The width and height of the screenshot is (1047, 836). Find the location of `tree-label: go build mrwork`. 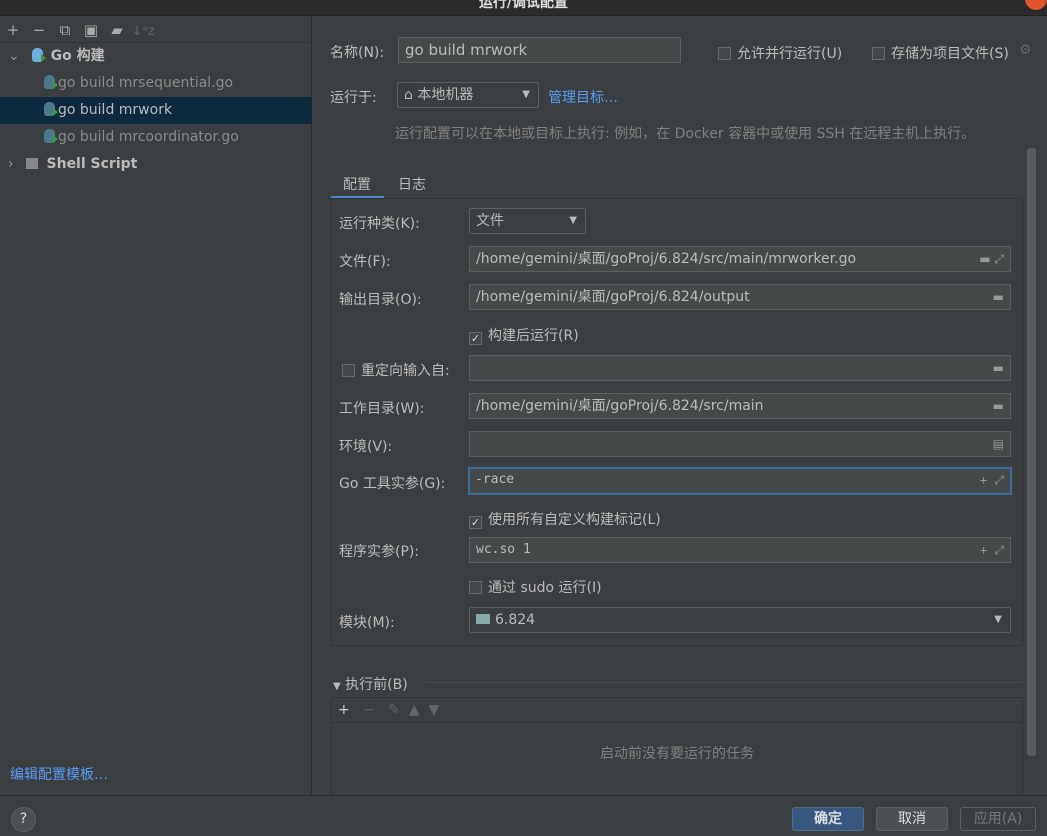

tree-label: go build mrwork is located at coordinates (115, 110).